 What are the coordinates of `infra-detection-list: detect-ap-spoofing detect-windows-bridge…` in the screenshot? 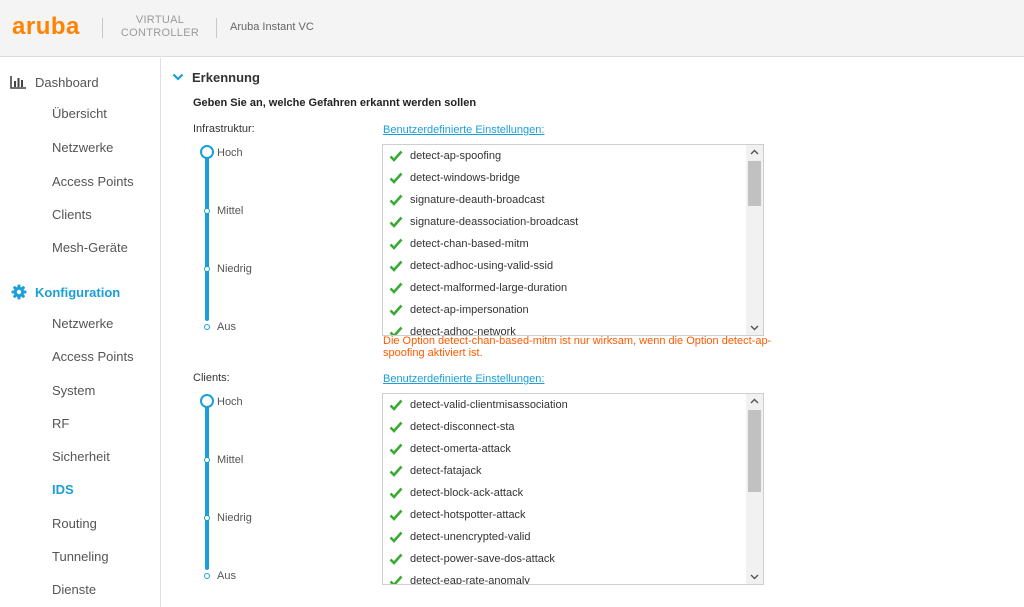 It's located at (573, 240).